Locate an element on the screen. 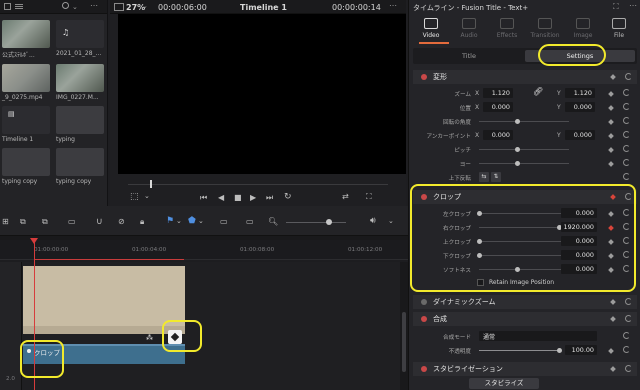 This screenshot has height=390, width=640. overwrite-clip-icon: ⧉ is located at coordinates (45, 222).